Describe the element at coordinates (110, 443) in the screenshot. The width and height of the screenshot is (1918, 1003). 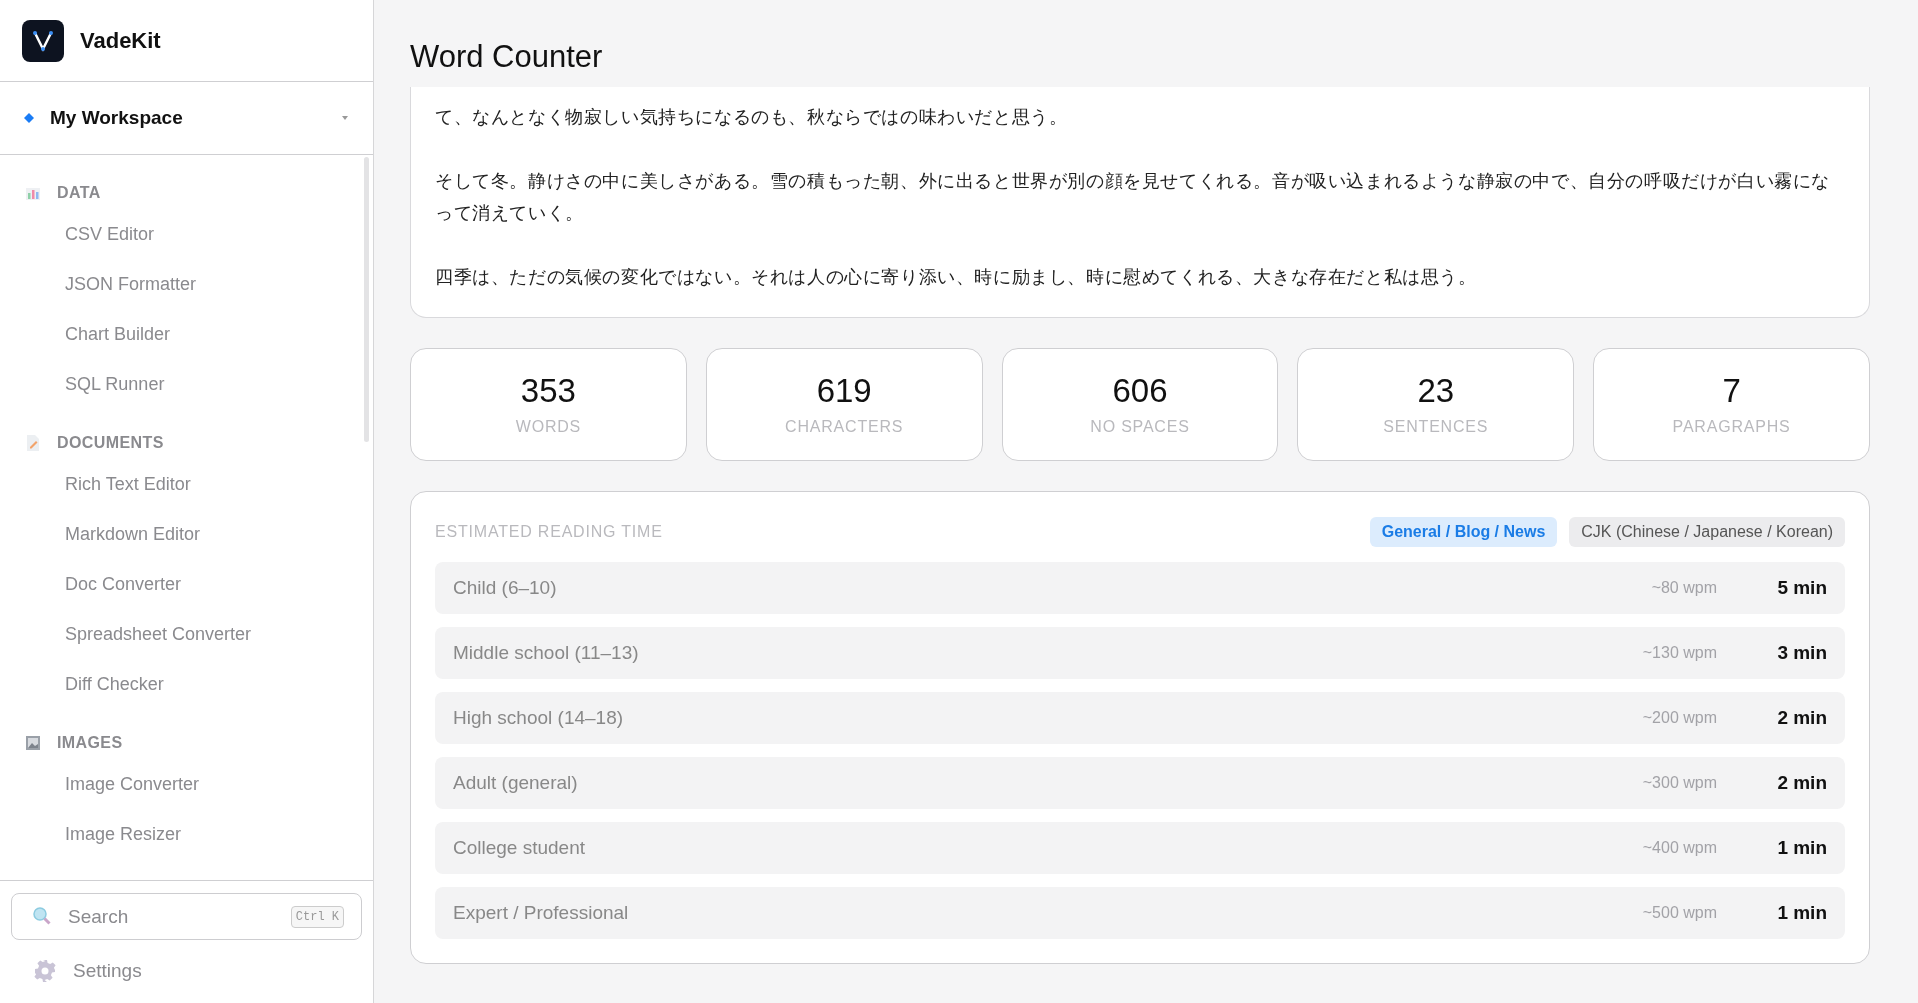
I see `section-heading: DOCUMENTS` at that location.